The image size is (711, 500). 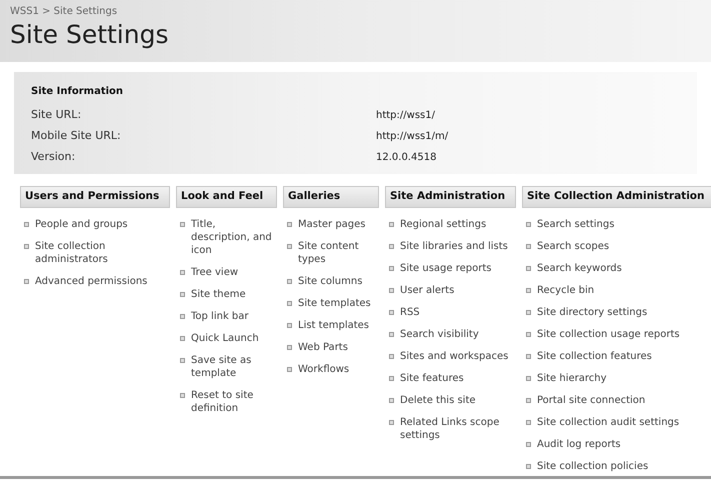 I want to click on settings-link: Site collection audit settings, so click(x=608, y=422).